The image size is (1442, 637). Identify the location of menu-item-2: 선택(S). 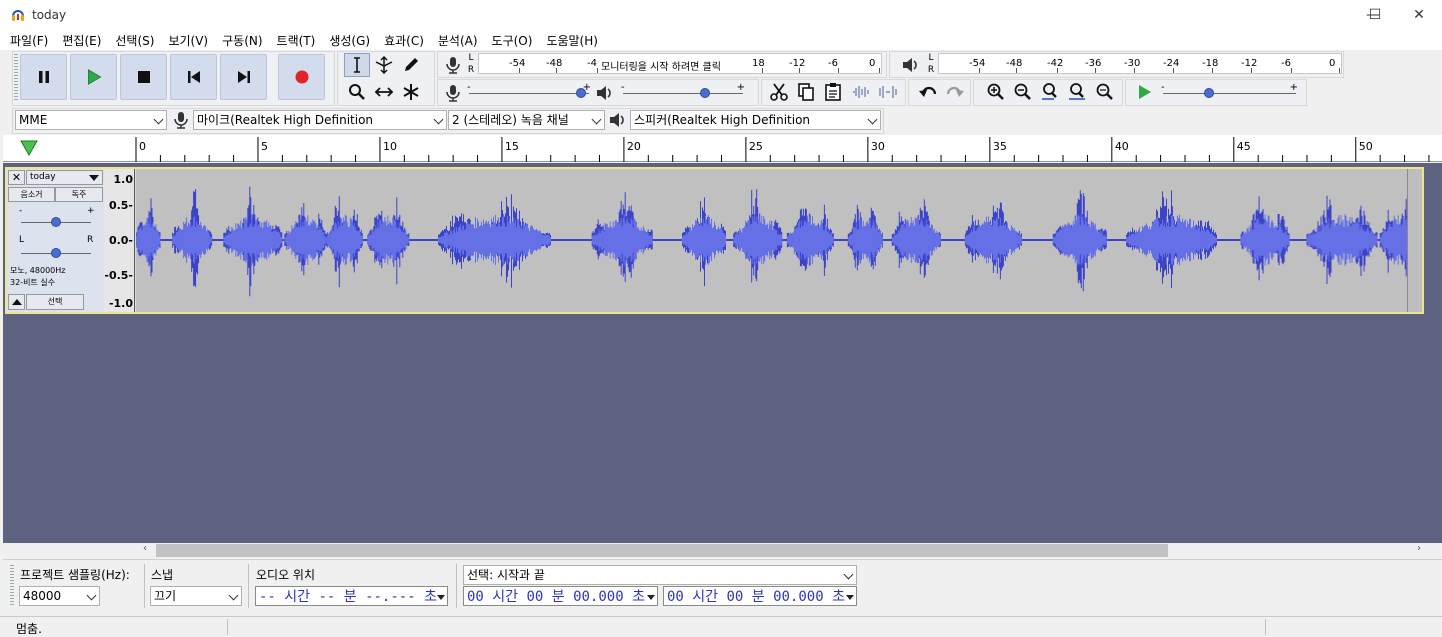
(134, 40).